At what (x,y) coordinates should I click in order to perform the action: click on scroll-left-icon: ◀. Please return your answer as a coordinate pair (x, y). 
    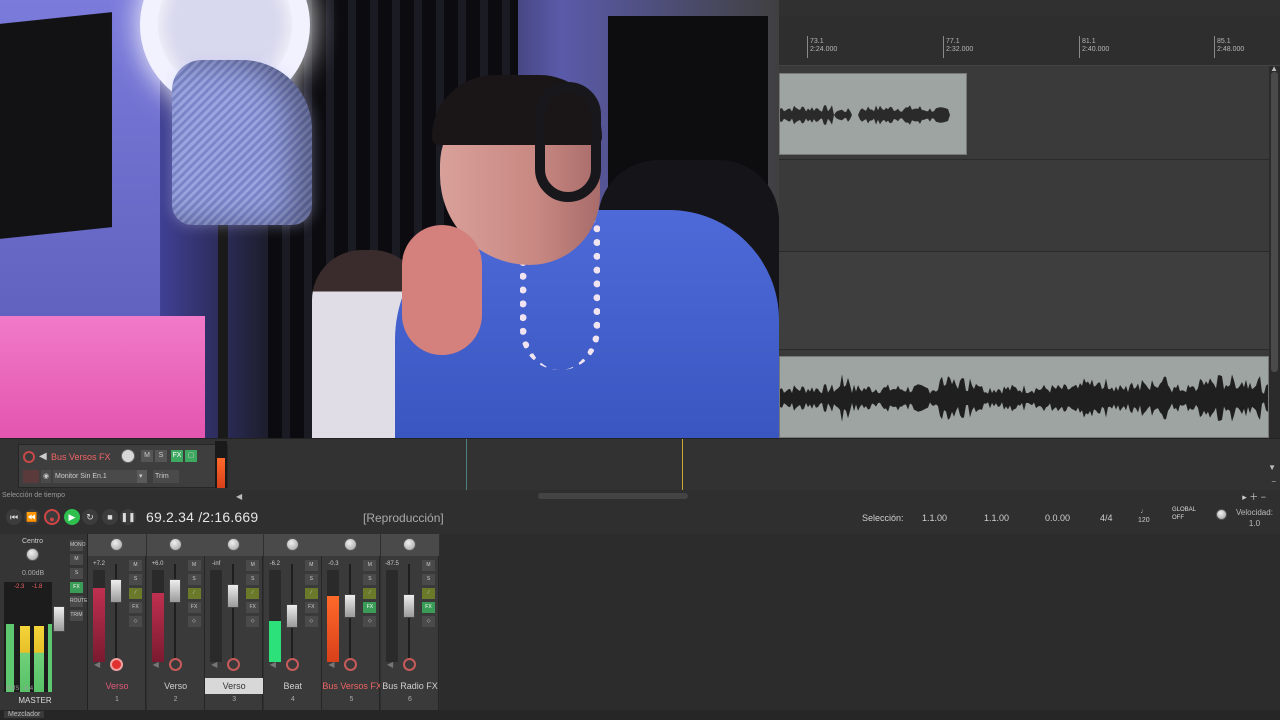
    Looking at the image, I should click on (239, 496).